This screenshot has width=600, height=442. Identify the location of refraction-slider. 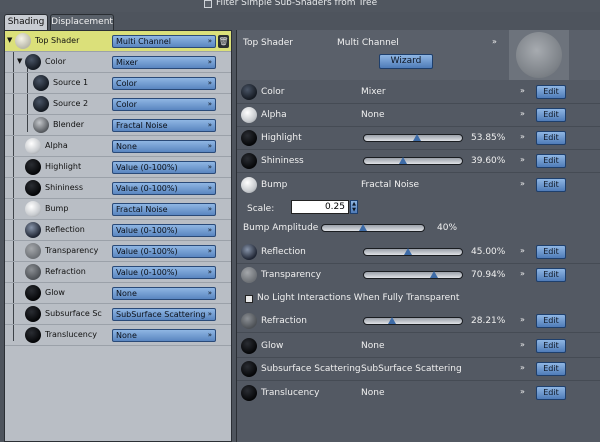
(413, 321).